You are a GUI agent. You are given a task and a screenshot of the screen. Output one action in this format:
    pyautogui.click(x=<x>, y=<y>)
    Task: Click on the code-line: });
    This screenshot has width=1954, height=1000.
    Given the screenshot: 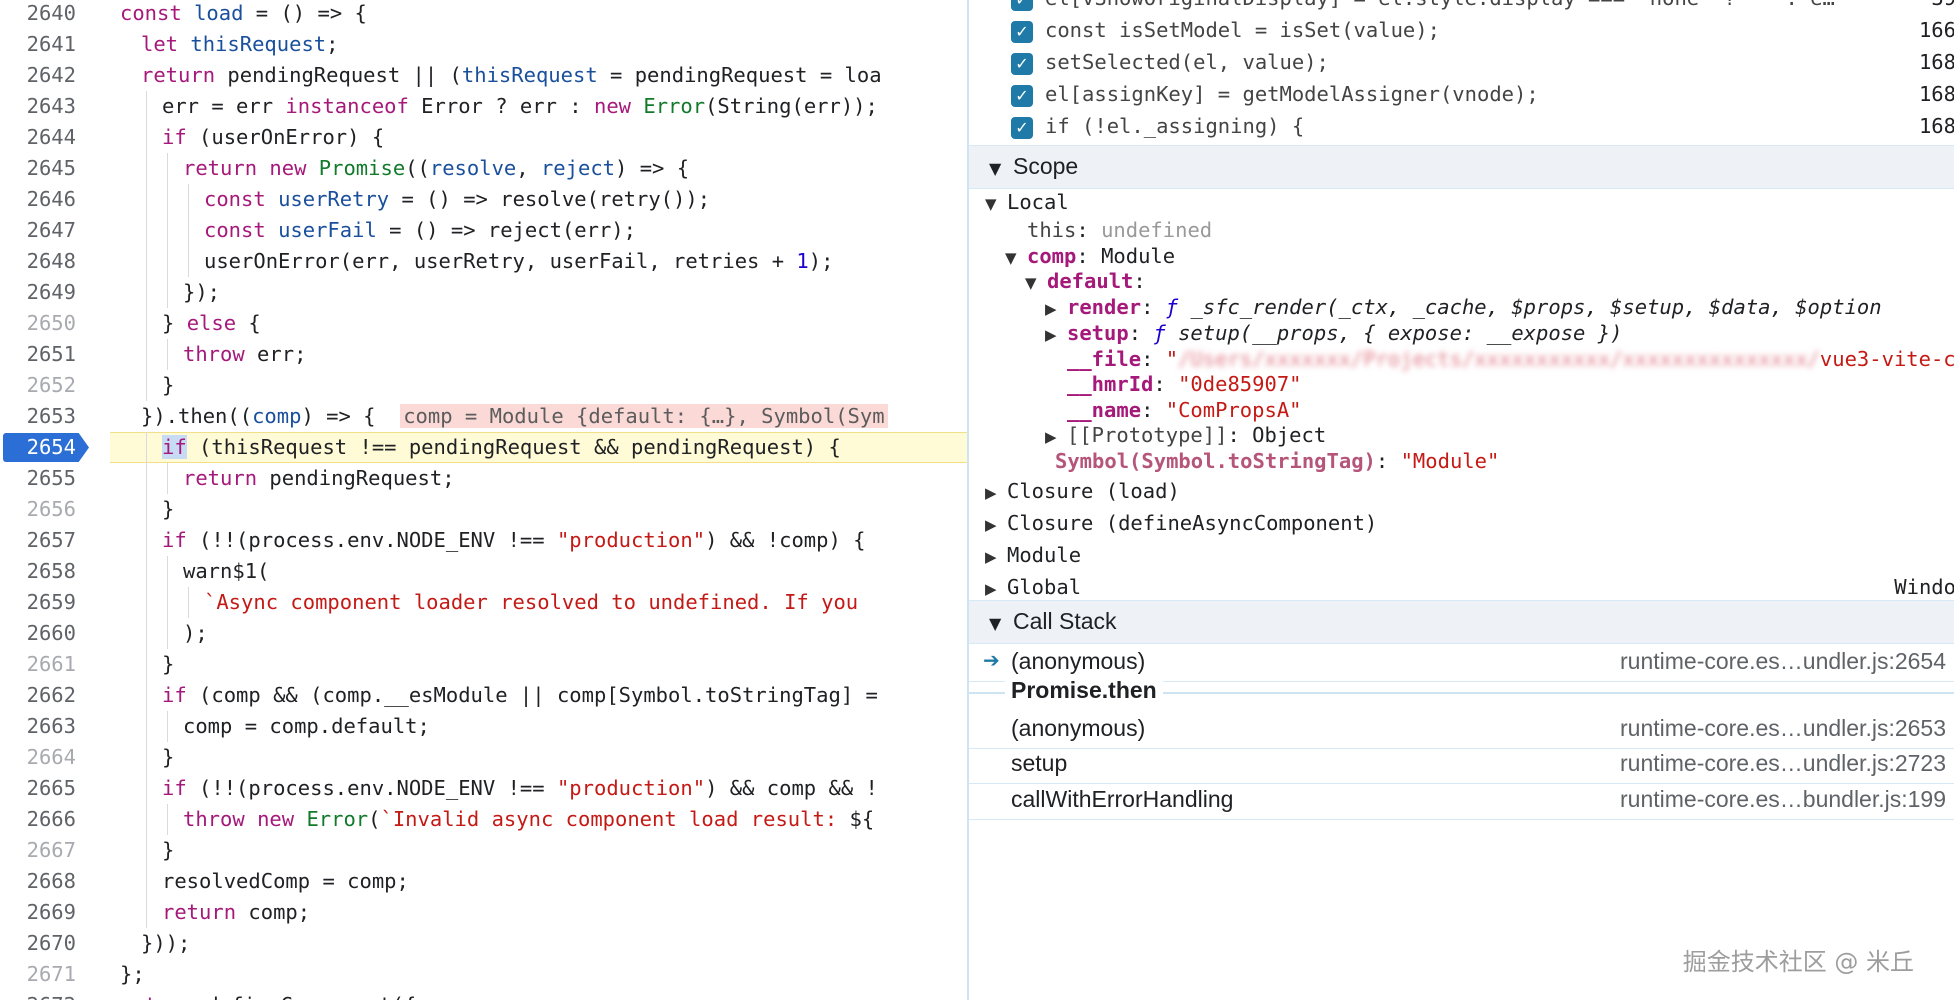 What is the action you would take?
    pyautogui.click(x=202, y=292)
    